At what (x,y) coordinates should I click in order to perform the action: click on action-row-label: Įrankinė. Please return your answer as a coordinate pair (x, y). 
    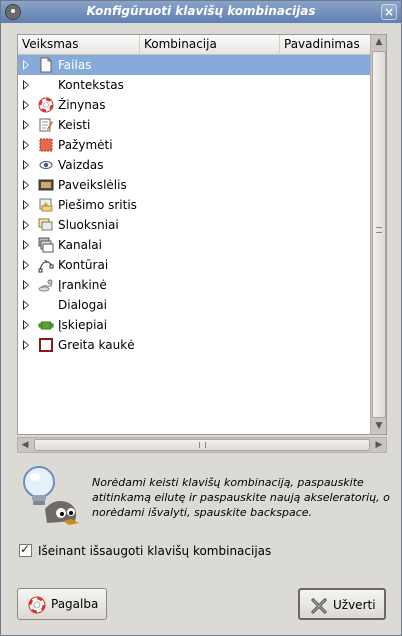
    Looking at the image, I should click on (82, 285).